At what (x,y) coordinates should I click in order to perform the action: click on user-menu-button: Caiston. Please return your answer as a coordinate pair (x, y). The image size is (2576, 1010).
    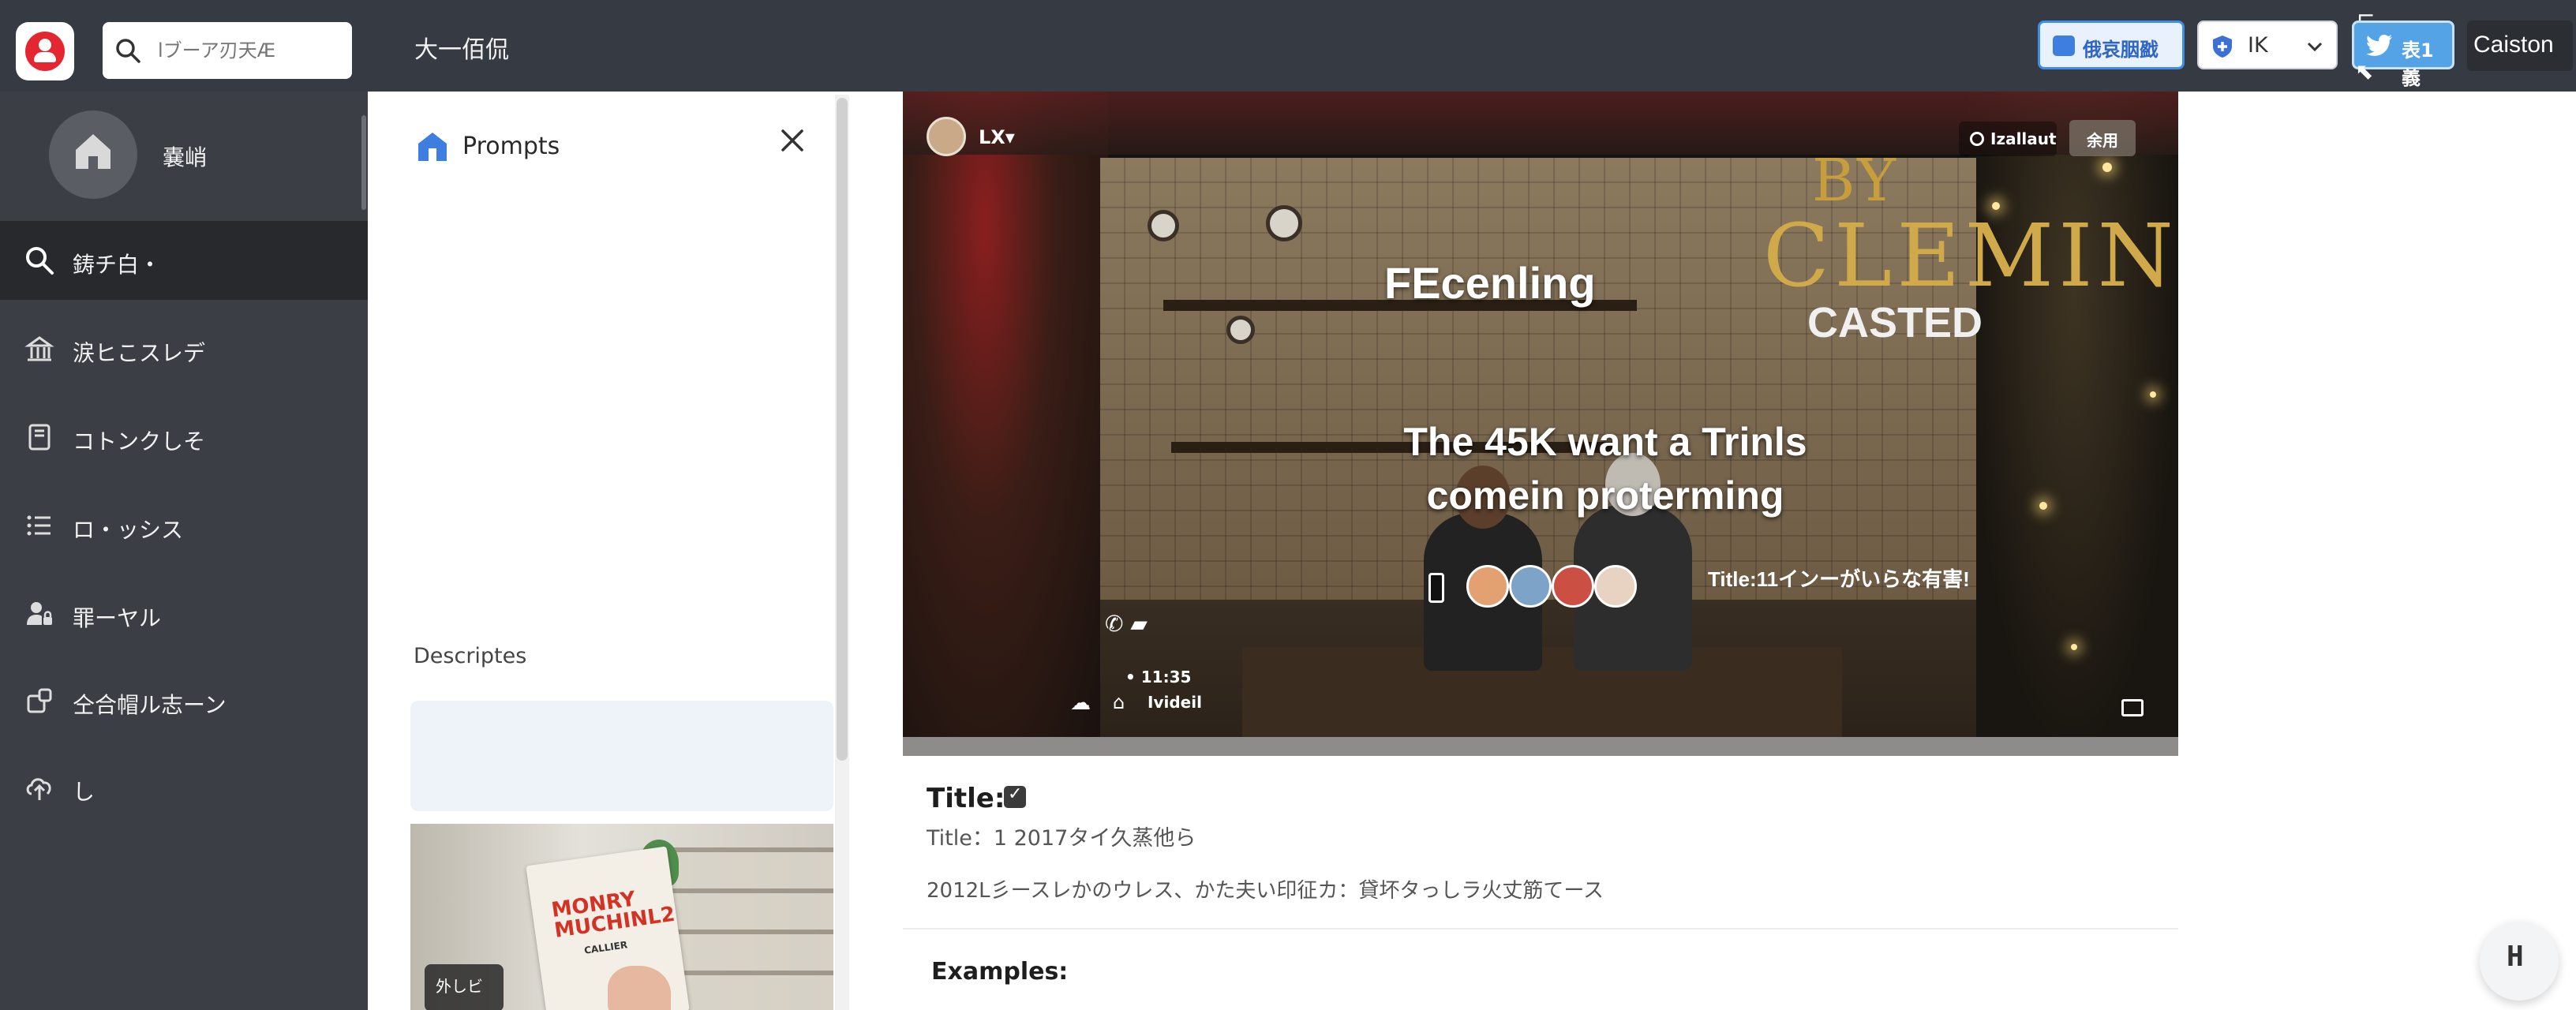
    Looking at the image, I should click on (2520, 46).